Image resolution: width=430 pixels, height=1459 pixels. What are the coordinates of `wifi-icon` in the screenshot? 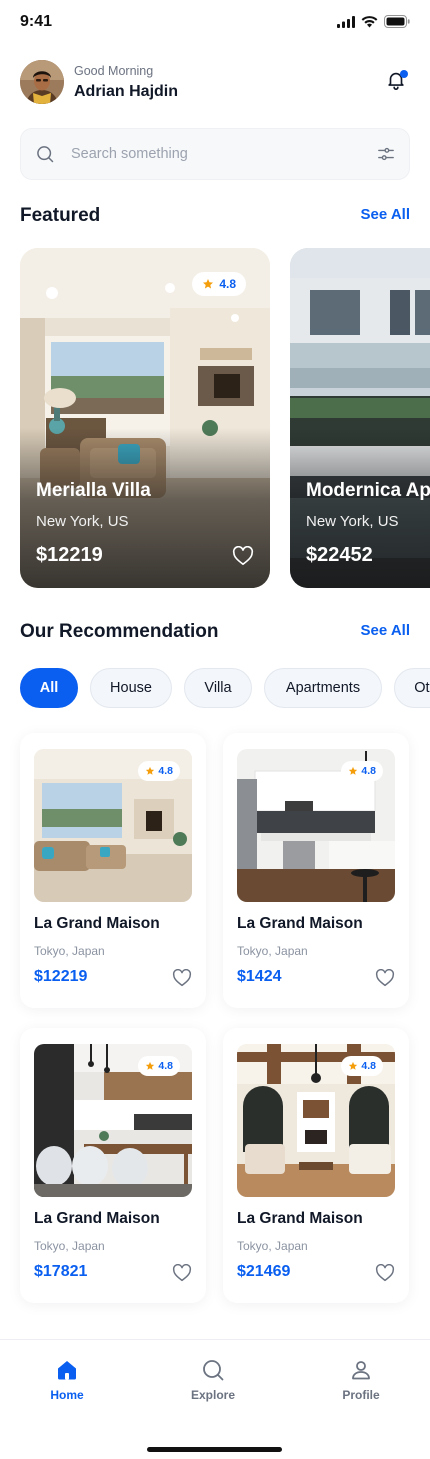 It's located at (369, 21).